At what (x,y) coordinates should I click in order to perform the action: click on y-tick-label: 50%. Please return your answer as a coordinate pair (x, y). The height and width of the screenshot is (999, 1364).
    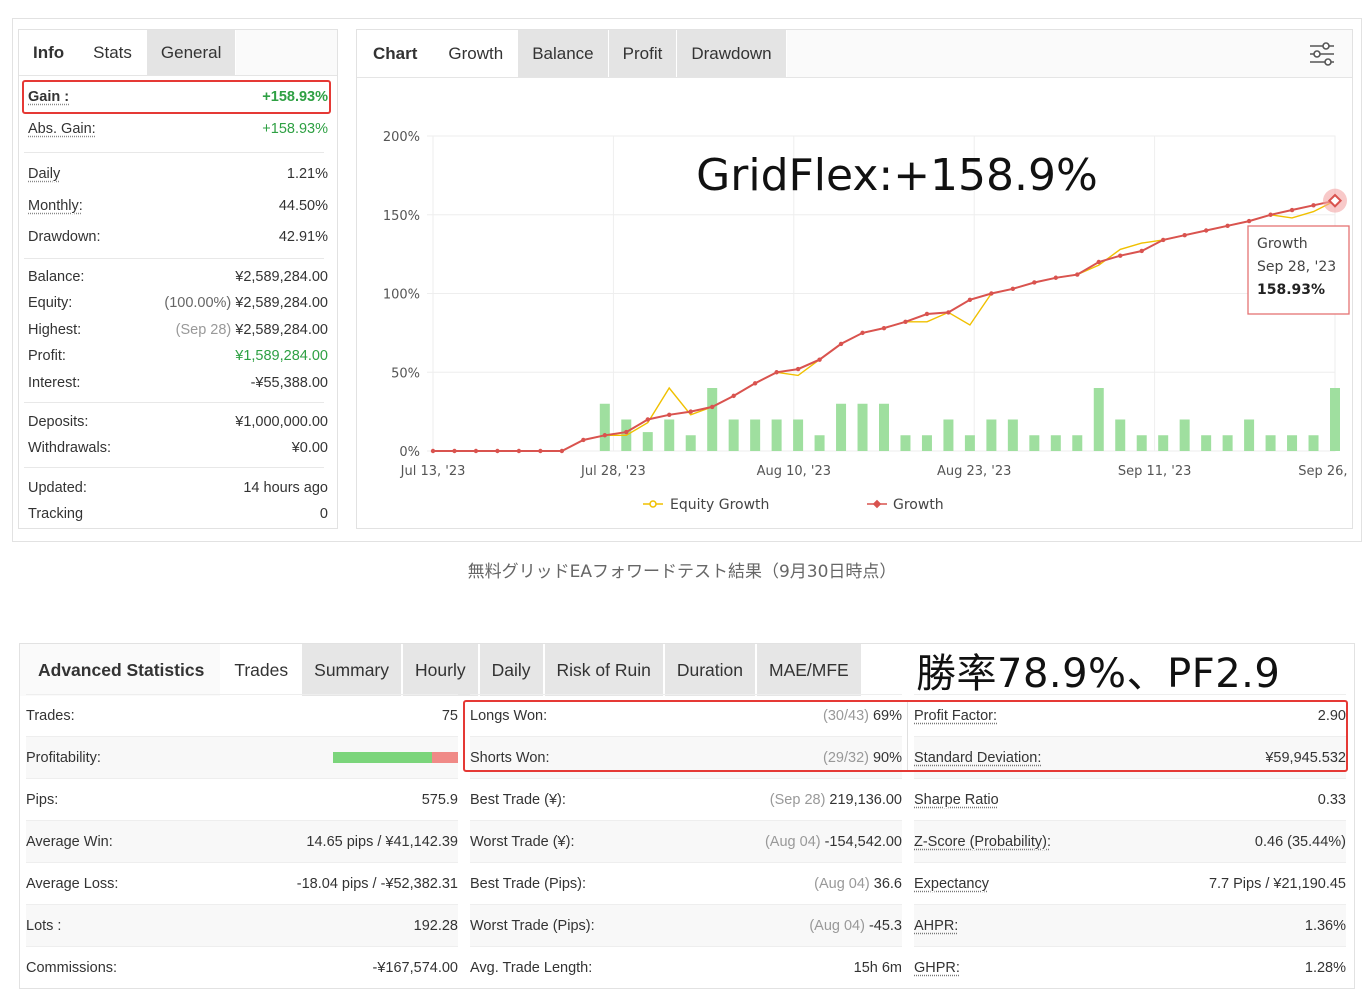
    Looking at the image, I should click on (405, 373).